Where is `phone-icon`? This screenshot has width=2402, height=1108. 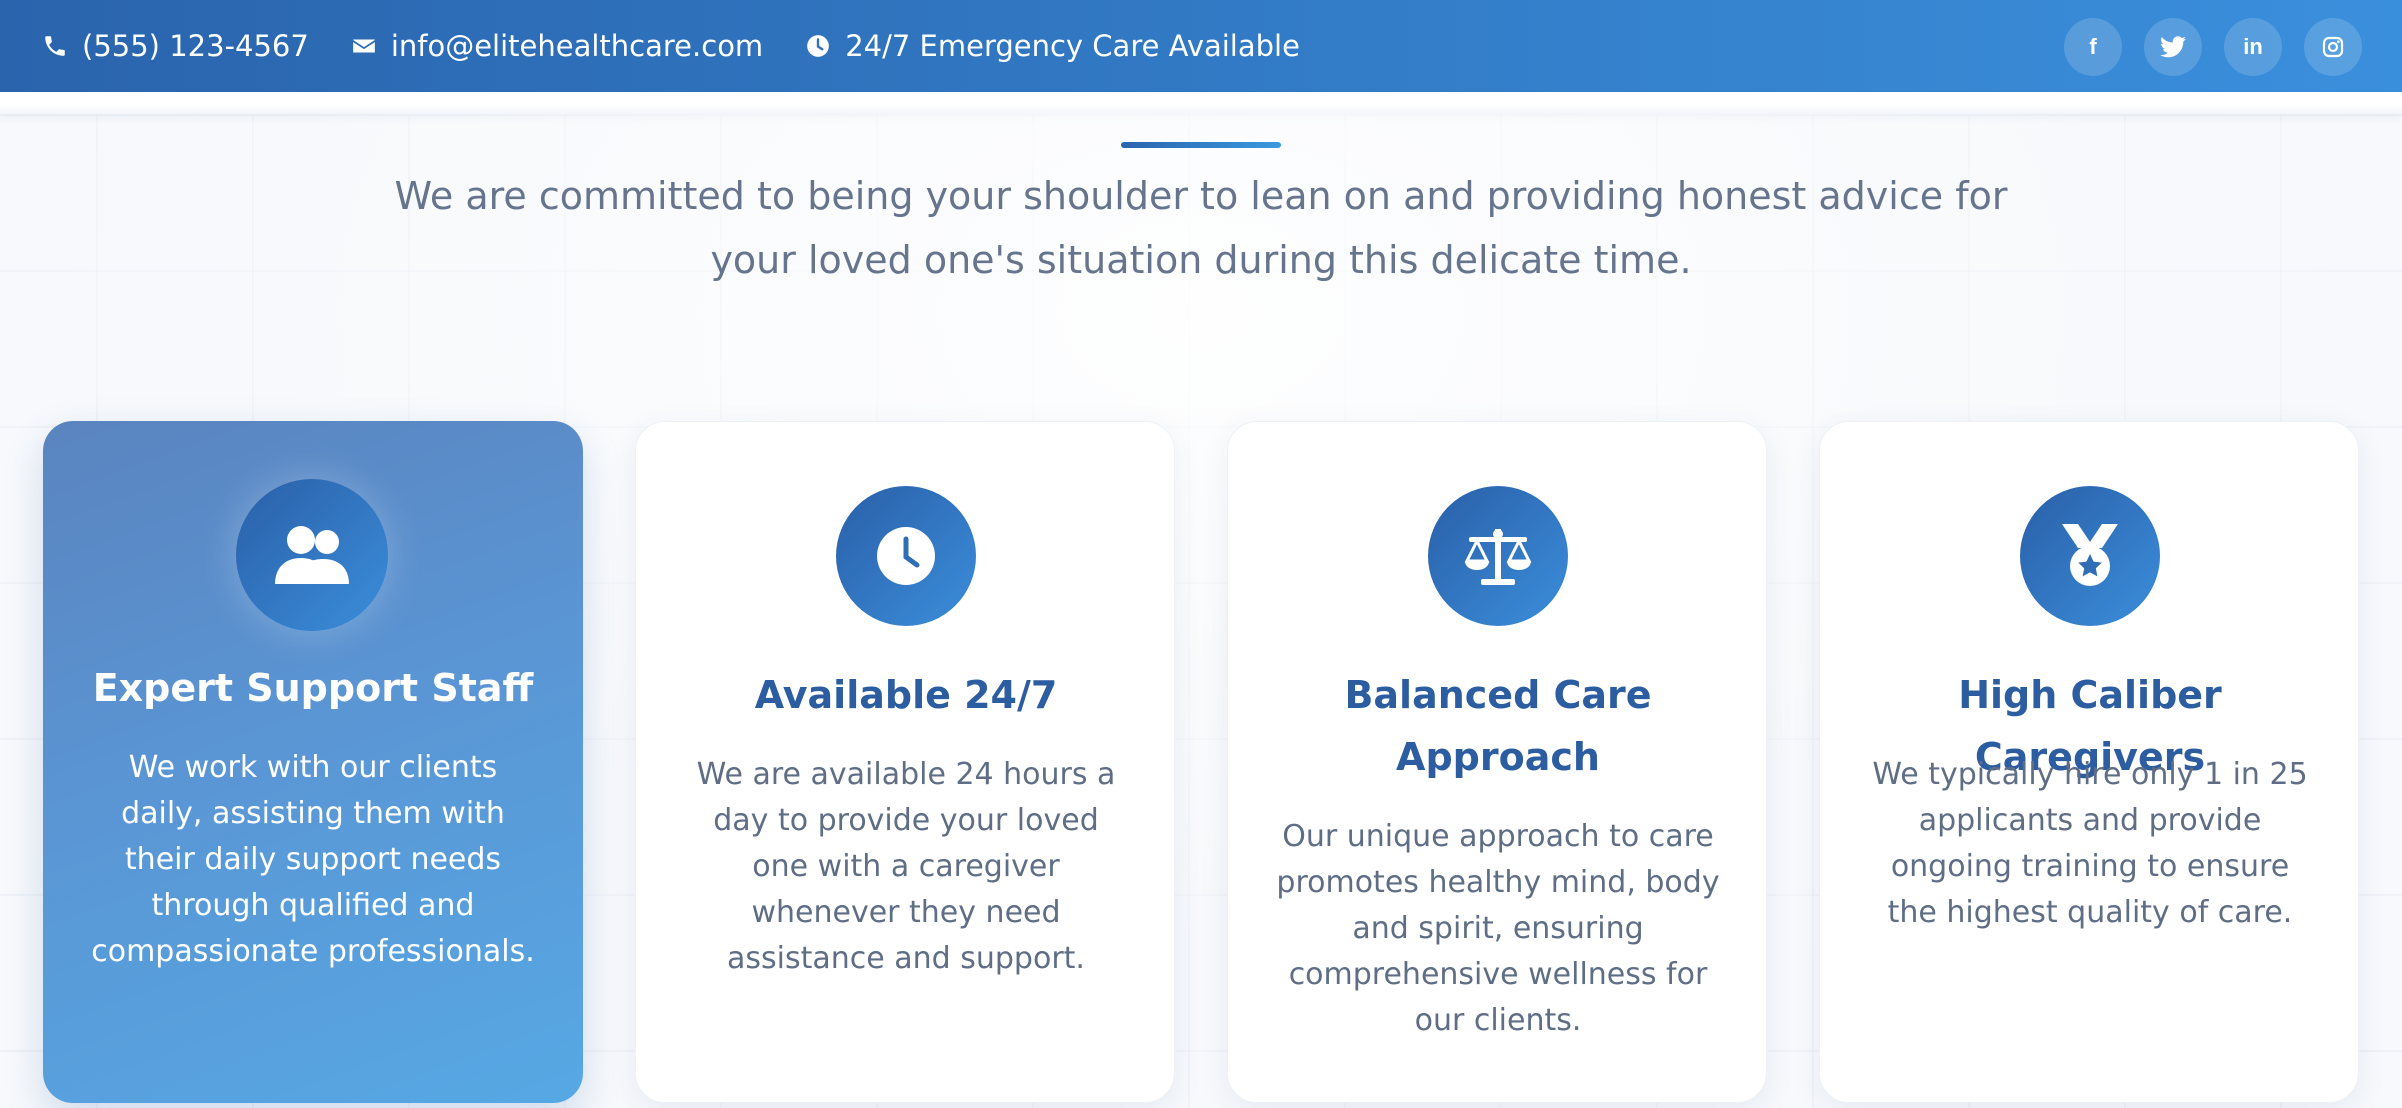 phone-icon is located at coordinates (55, 46).